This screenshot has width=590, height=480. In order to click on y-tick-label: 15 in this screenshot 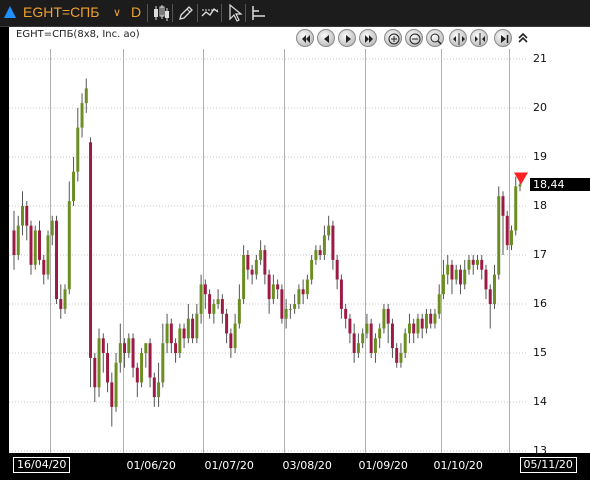, I will do `click(540, 352)`.